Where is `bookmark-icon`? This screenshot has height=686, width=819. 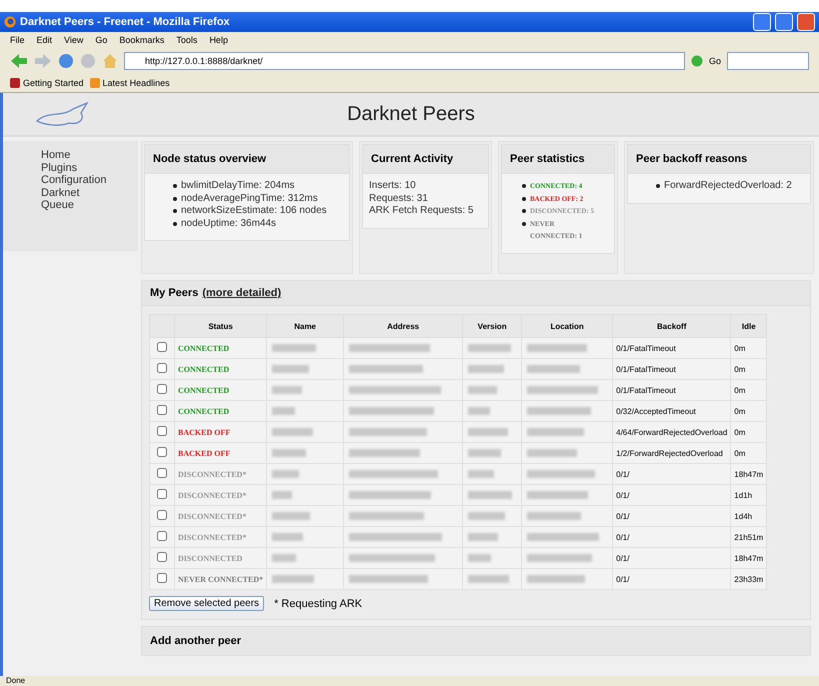
bookmark-icon is located at coordinates (15, 83).